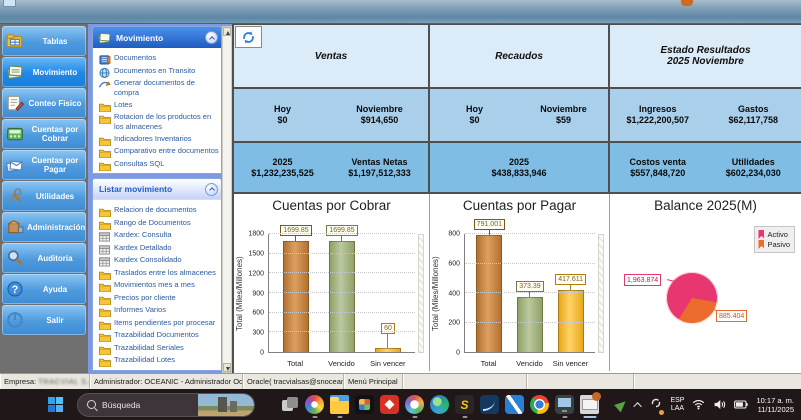  What do you see at coordinates (158, 235) in the screenshot?
I see `menu-item-kardex-consulta: Kardex: Consulta` at bounding box center [158, 235].